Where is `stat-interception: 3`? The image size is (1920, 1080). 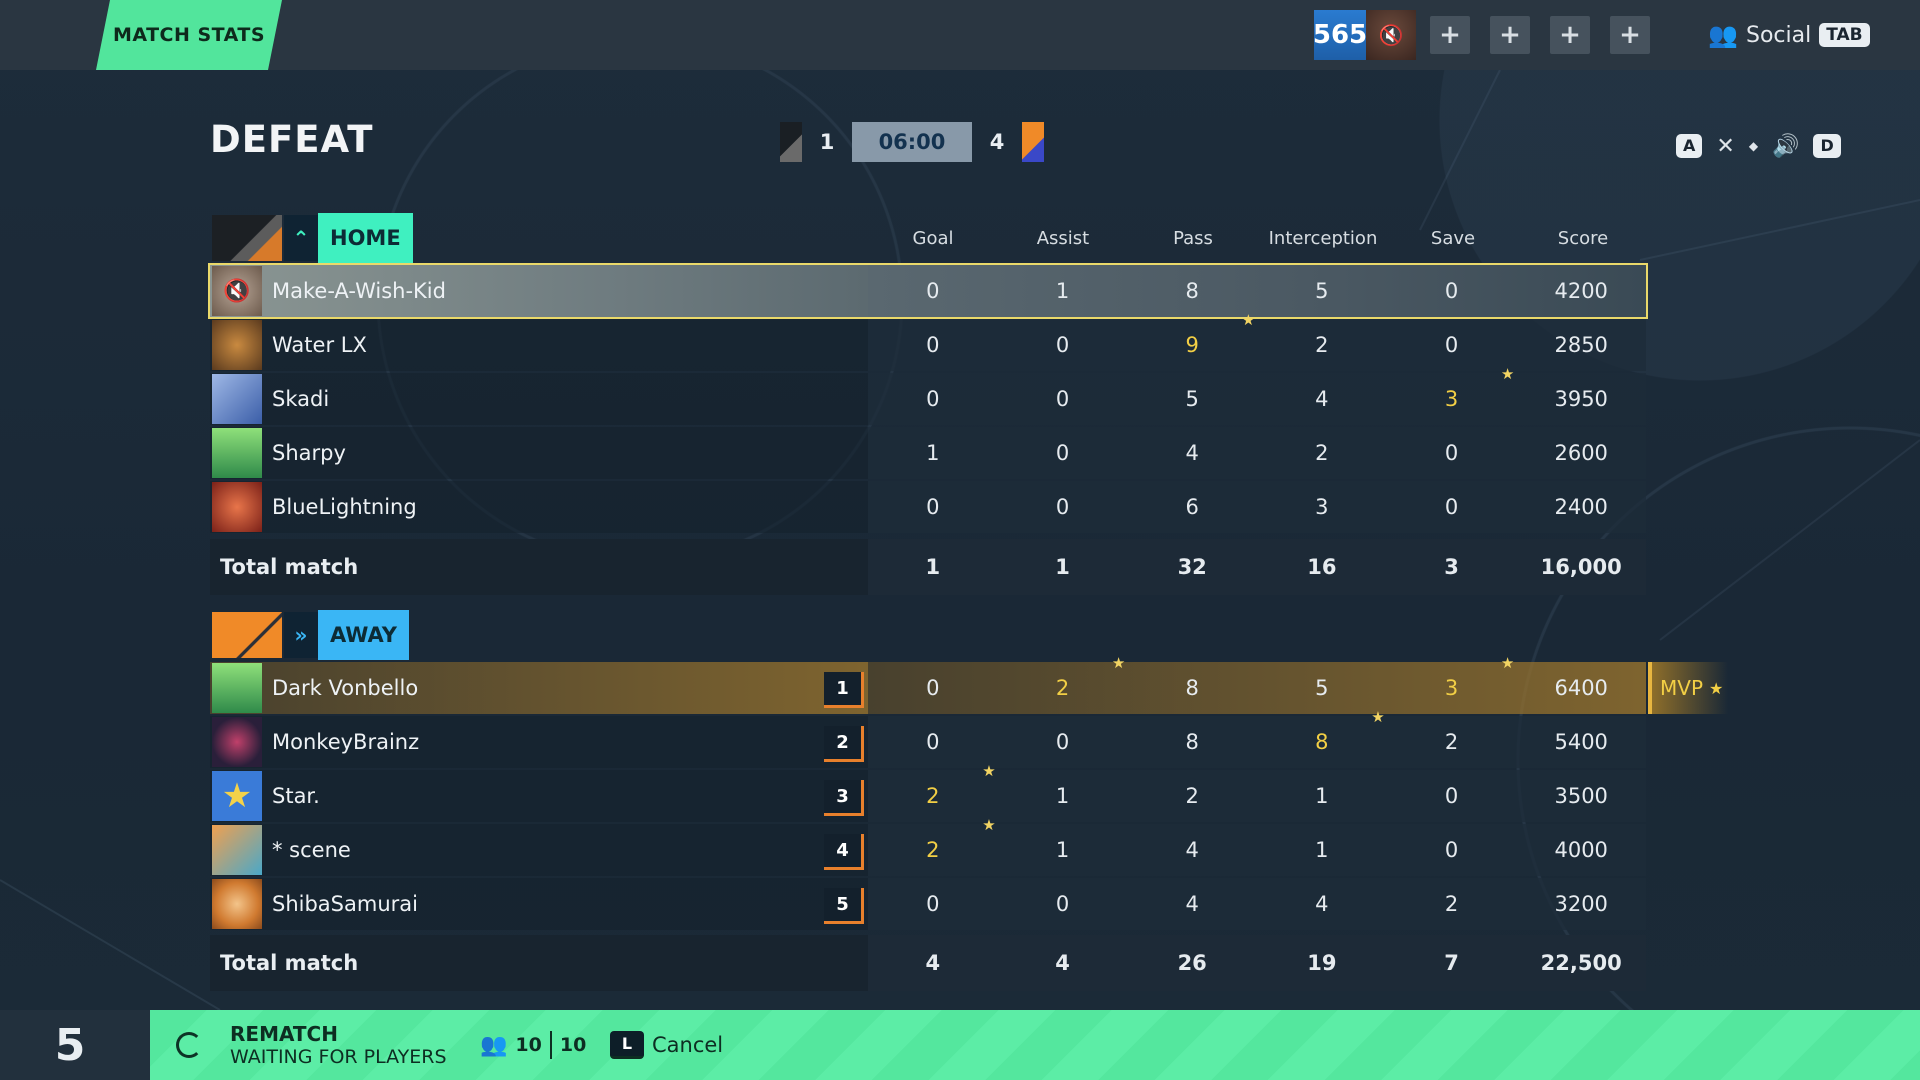
stat-interception: 3 is located at coordinates (1322, 507).